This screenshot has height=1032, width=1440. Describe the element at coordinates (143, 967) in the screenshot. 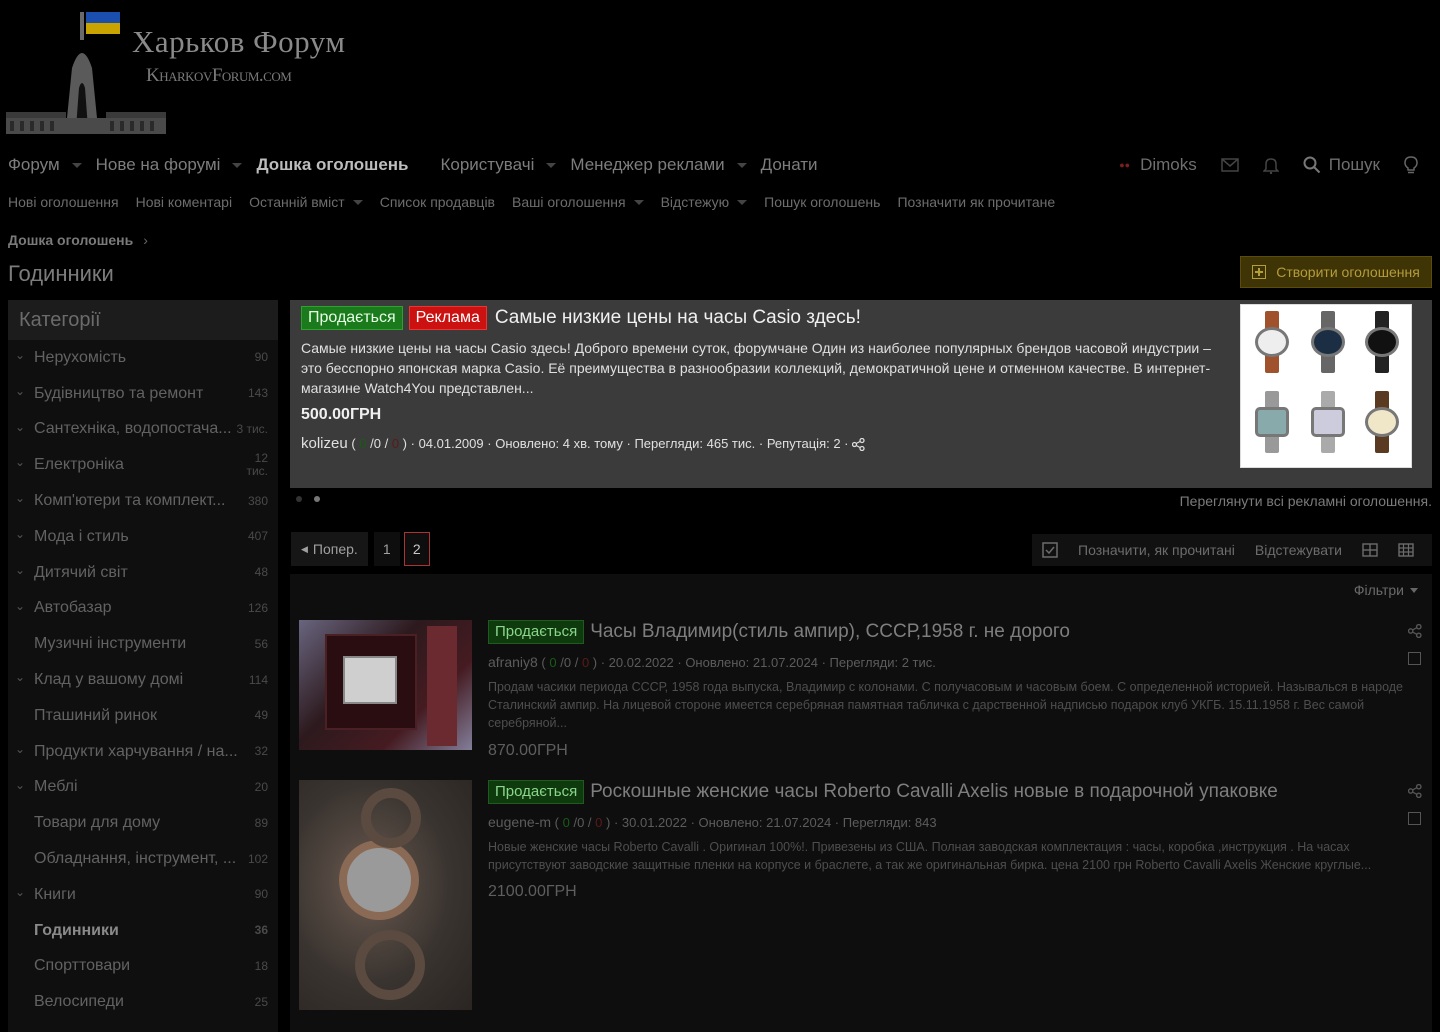

I see `sidebar-item-category: Спорттовари 18` at that location.